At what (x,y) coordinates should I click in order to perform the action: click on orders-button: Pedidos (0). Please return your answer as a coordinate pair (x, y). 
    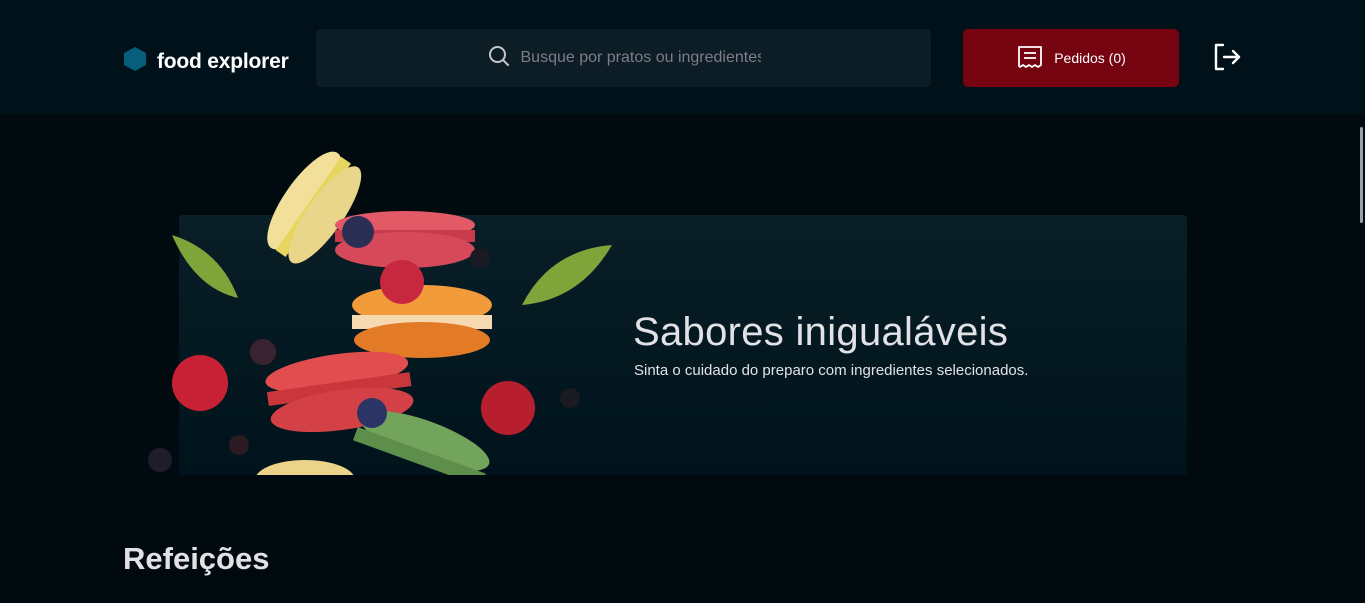
    Looking at the image, I should click on (1071, 58).